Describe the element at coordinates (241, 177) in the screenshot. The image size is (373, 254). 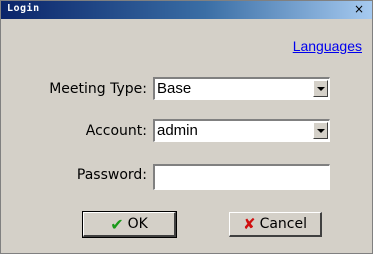
I see `password-field` at that location.